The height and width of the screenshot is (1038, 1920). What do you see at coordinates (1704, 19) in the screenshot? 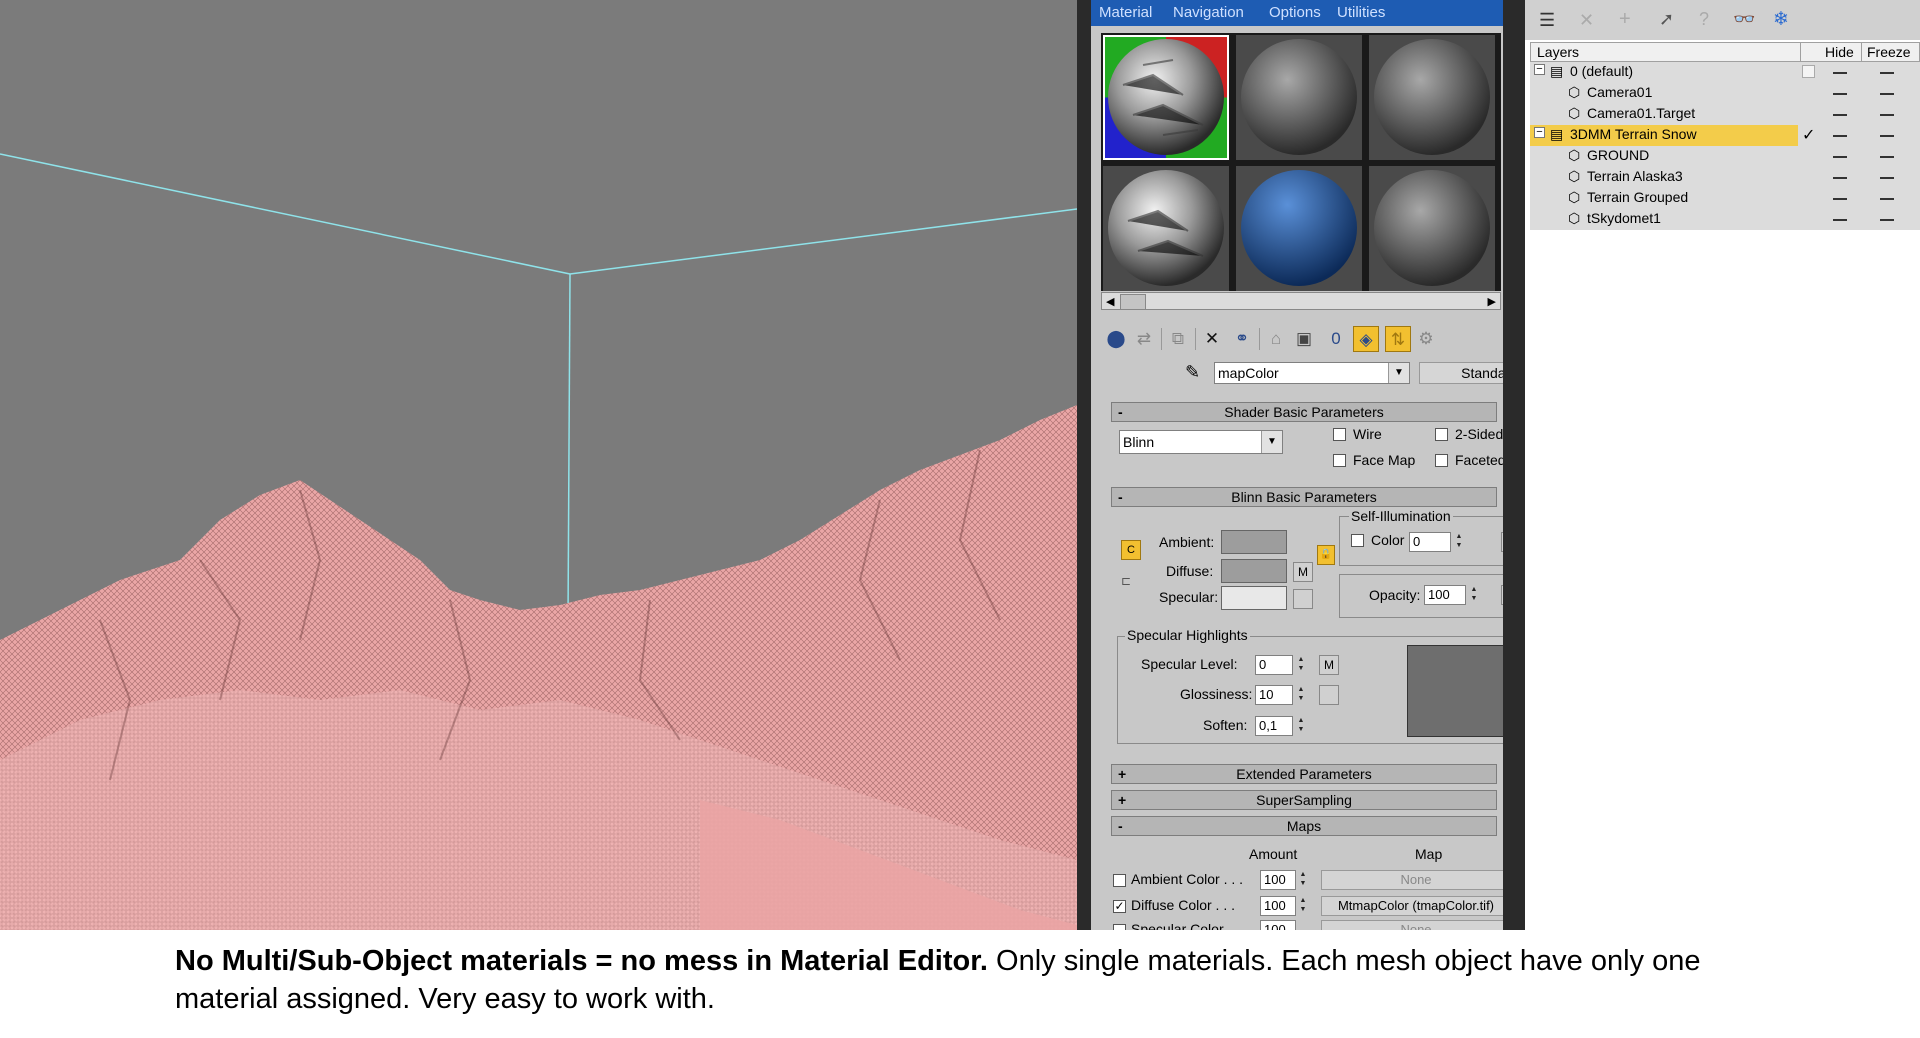
I see `help-icon: ?` at bounding box center [1704, 19].